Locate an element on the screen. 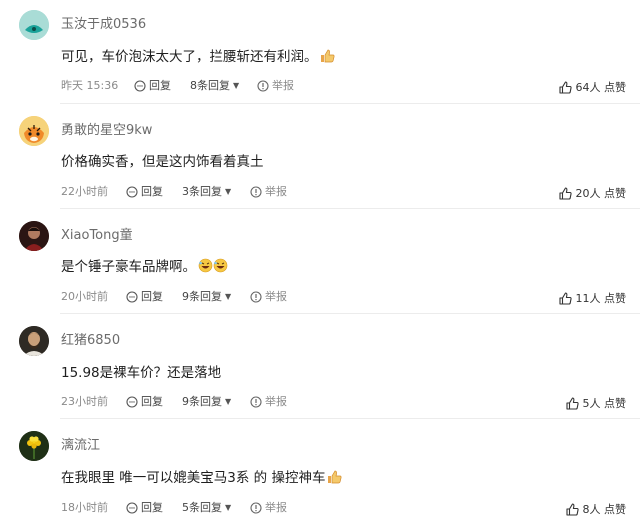  comment-text: 在我眼里 唯一可以媲美宝马3系 的 操控神车 is located at coordinates (201, 479).